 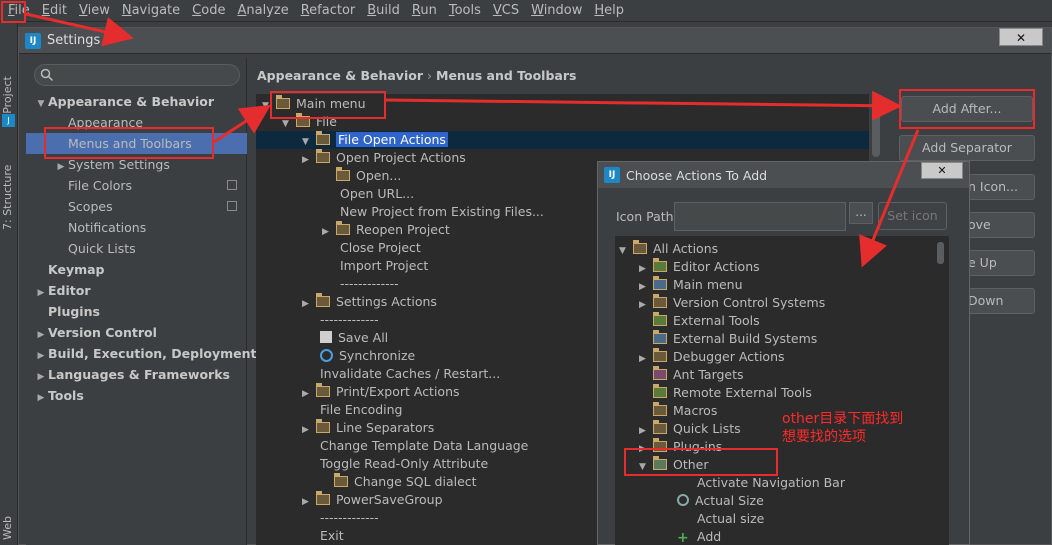 I want to click on settings-title: Settings, so click(x=74, y=40).